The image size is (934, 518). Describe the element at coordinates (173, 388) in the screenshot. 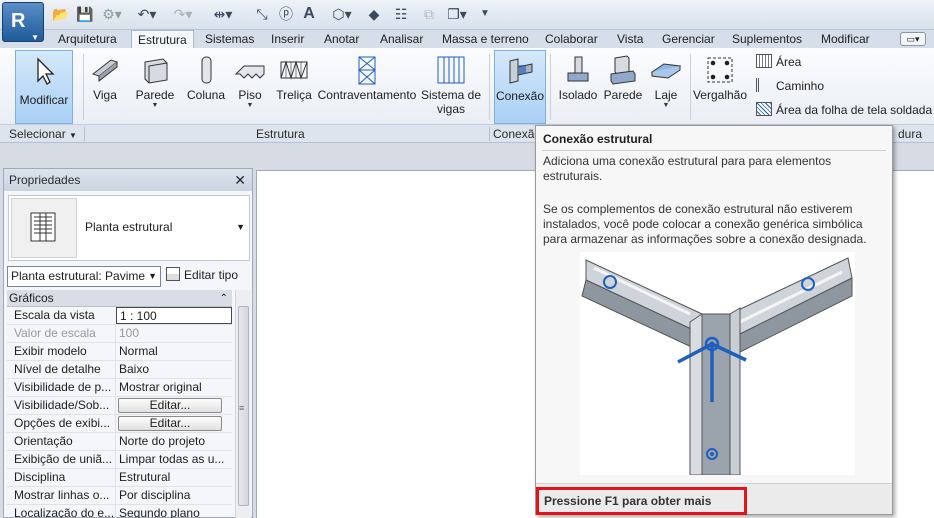

I see `property-value: Mostrar original` at that location.